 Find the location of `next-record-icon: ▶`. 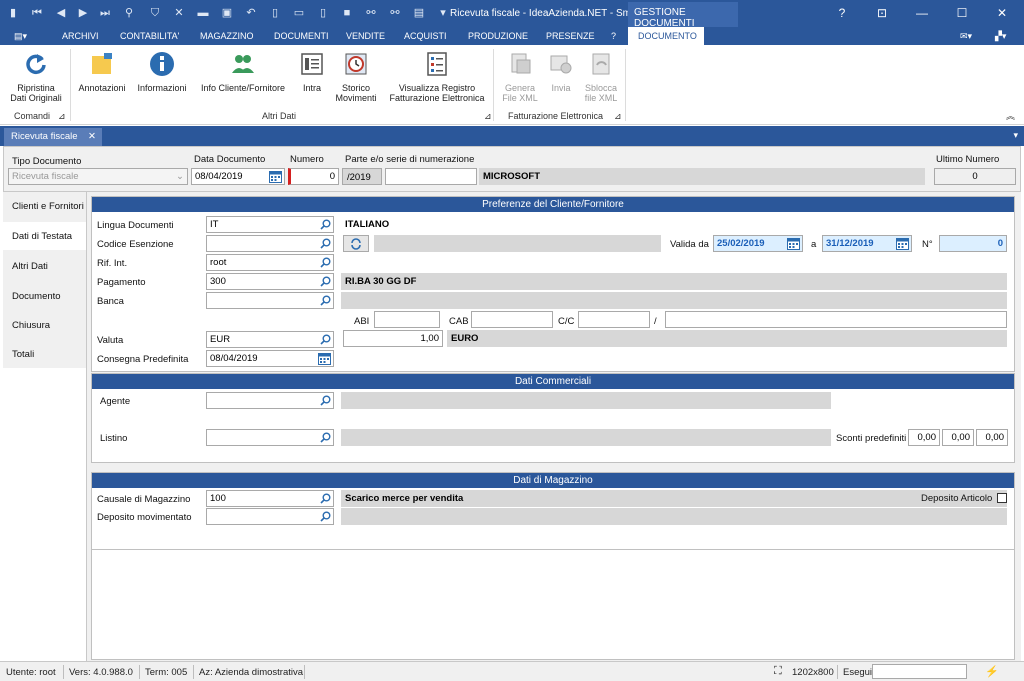

next-record-icon: ▶ is located at coordinates (83, 13).